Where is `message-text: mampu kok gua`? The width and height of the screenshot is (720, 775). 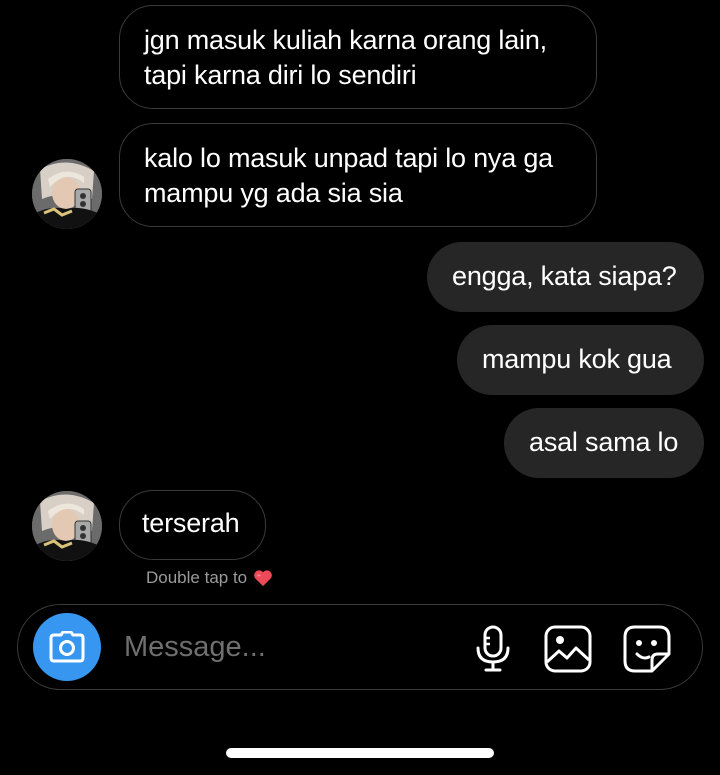 message-text: mampu kok gua is located at coordinates (577, 359).